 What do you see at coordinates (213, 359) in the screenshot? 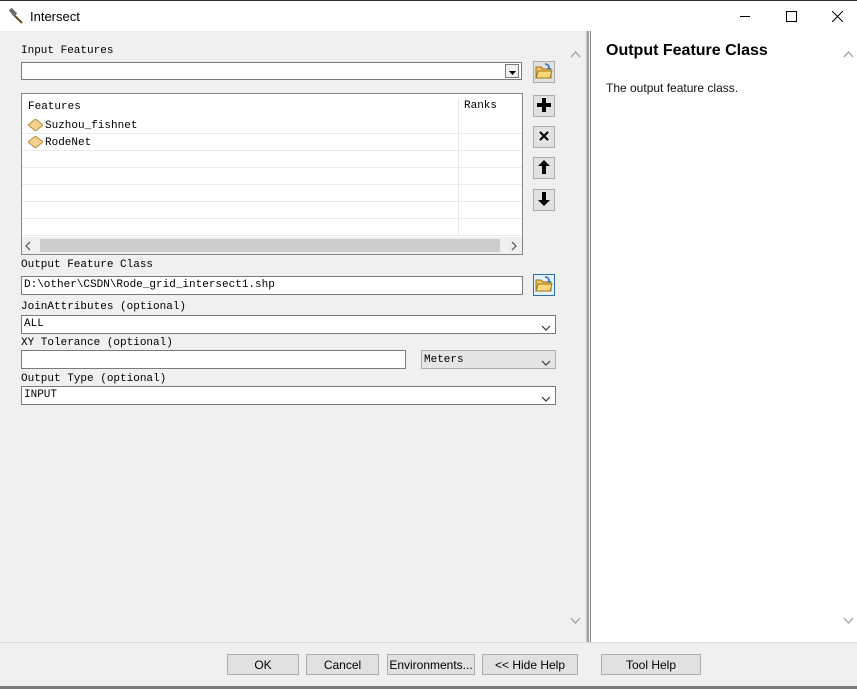
I see `xy-tolerance-input` at bounding box center [213, 359].